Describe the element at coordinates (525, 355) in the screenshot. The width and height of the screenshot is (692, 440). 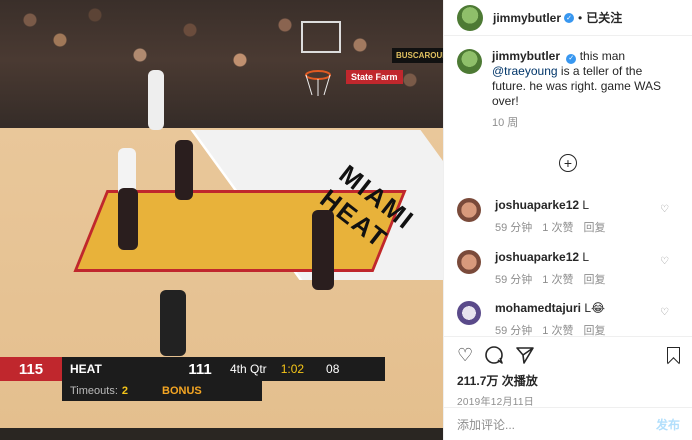
I see `share-icon` at that location.